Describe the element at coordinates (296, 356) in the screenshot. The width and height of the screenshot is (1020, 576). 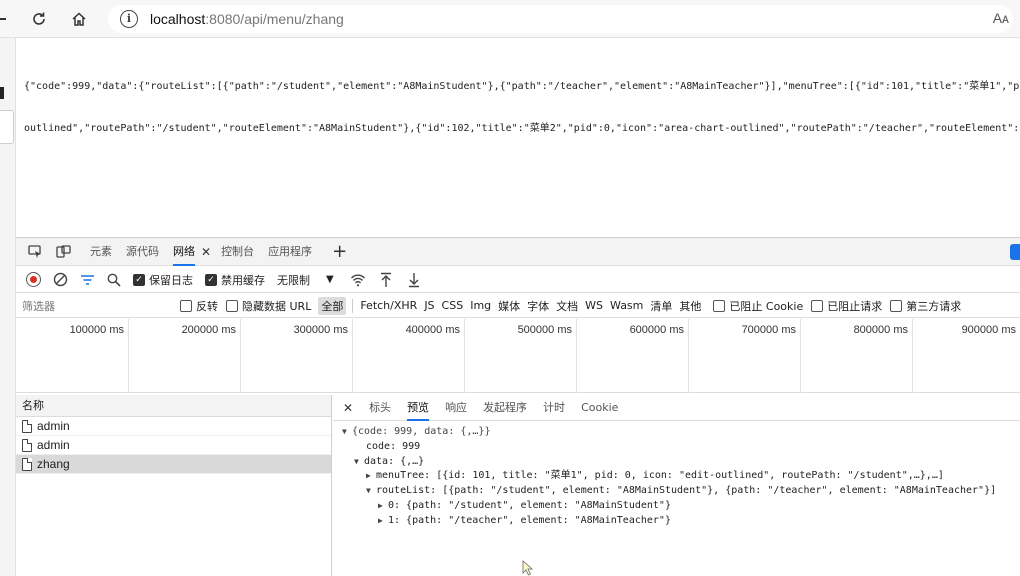
I see `timeline-tick: 300000 ms` at that location.